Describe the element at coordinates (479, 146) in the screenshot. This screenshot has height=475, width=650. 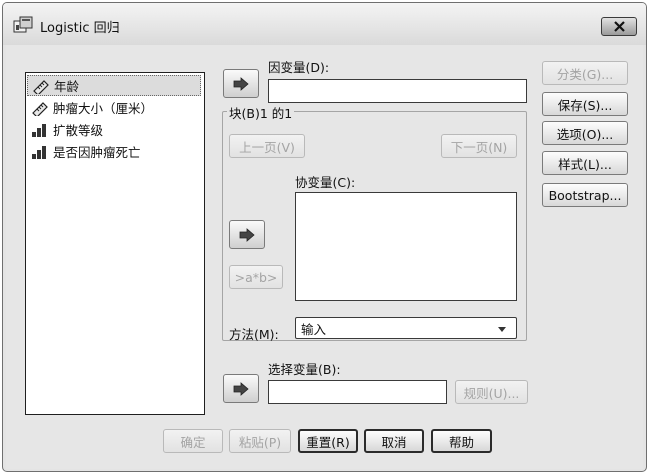
I see `next-block-button: 下一页(N)` at that location.